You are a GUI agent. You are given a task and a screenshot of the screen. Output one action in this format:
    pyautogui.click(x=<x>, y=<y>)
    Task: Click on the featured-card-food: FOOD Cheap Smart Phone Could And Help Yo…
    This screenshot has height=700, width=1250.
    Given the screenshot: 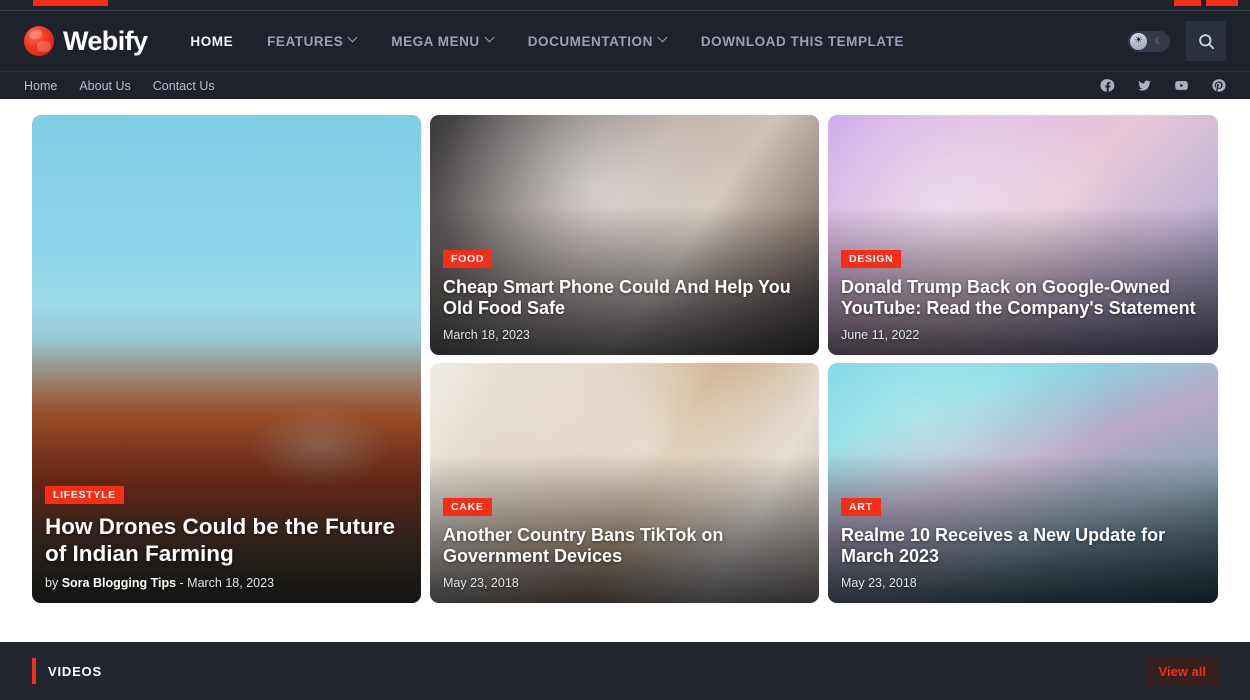 What is the action you would take?
    pyautogui.click(x=624, y=235)
    